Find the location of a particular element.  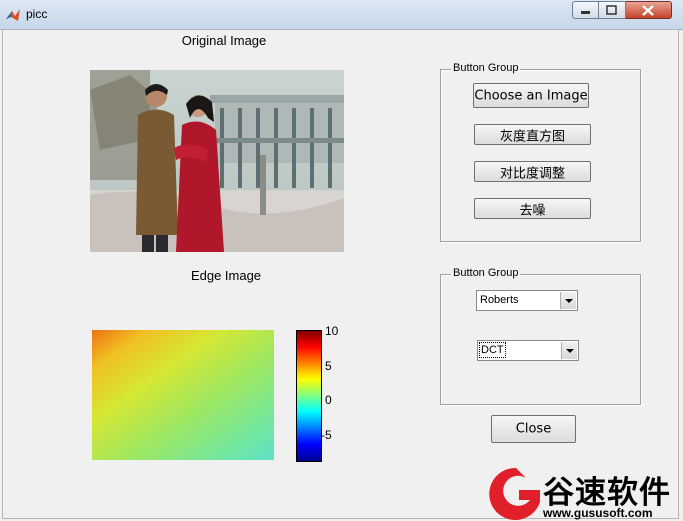

maximize-icon is located at coordinates (611, 10).